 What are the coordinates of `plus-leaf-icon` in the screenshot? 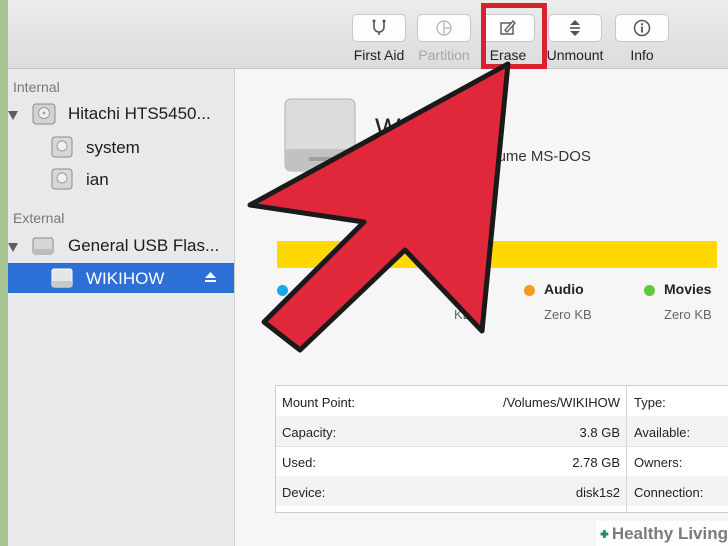 It's located at (604, 533).